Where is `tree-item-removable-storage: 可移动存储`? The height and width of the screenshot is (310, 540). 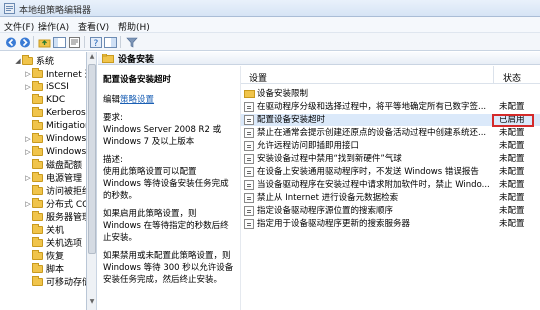 tree-item-removable-storage: 可移动存储 is located at coordinates (55, 281).